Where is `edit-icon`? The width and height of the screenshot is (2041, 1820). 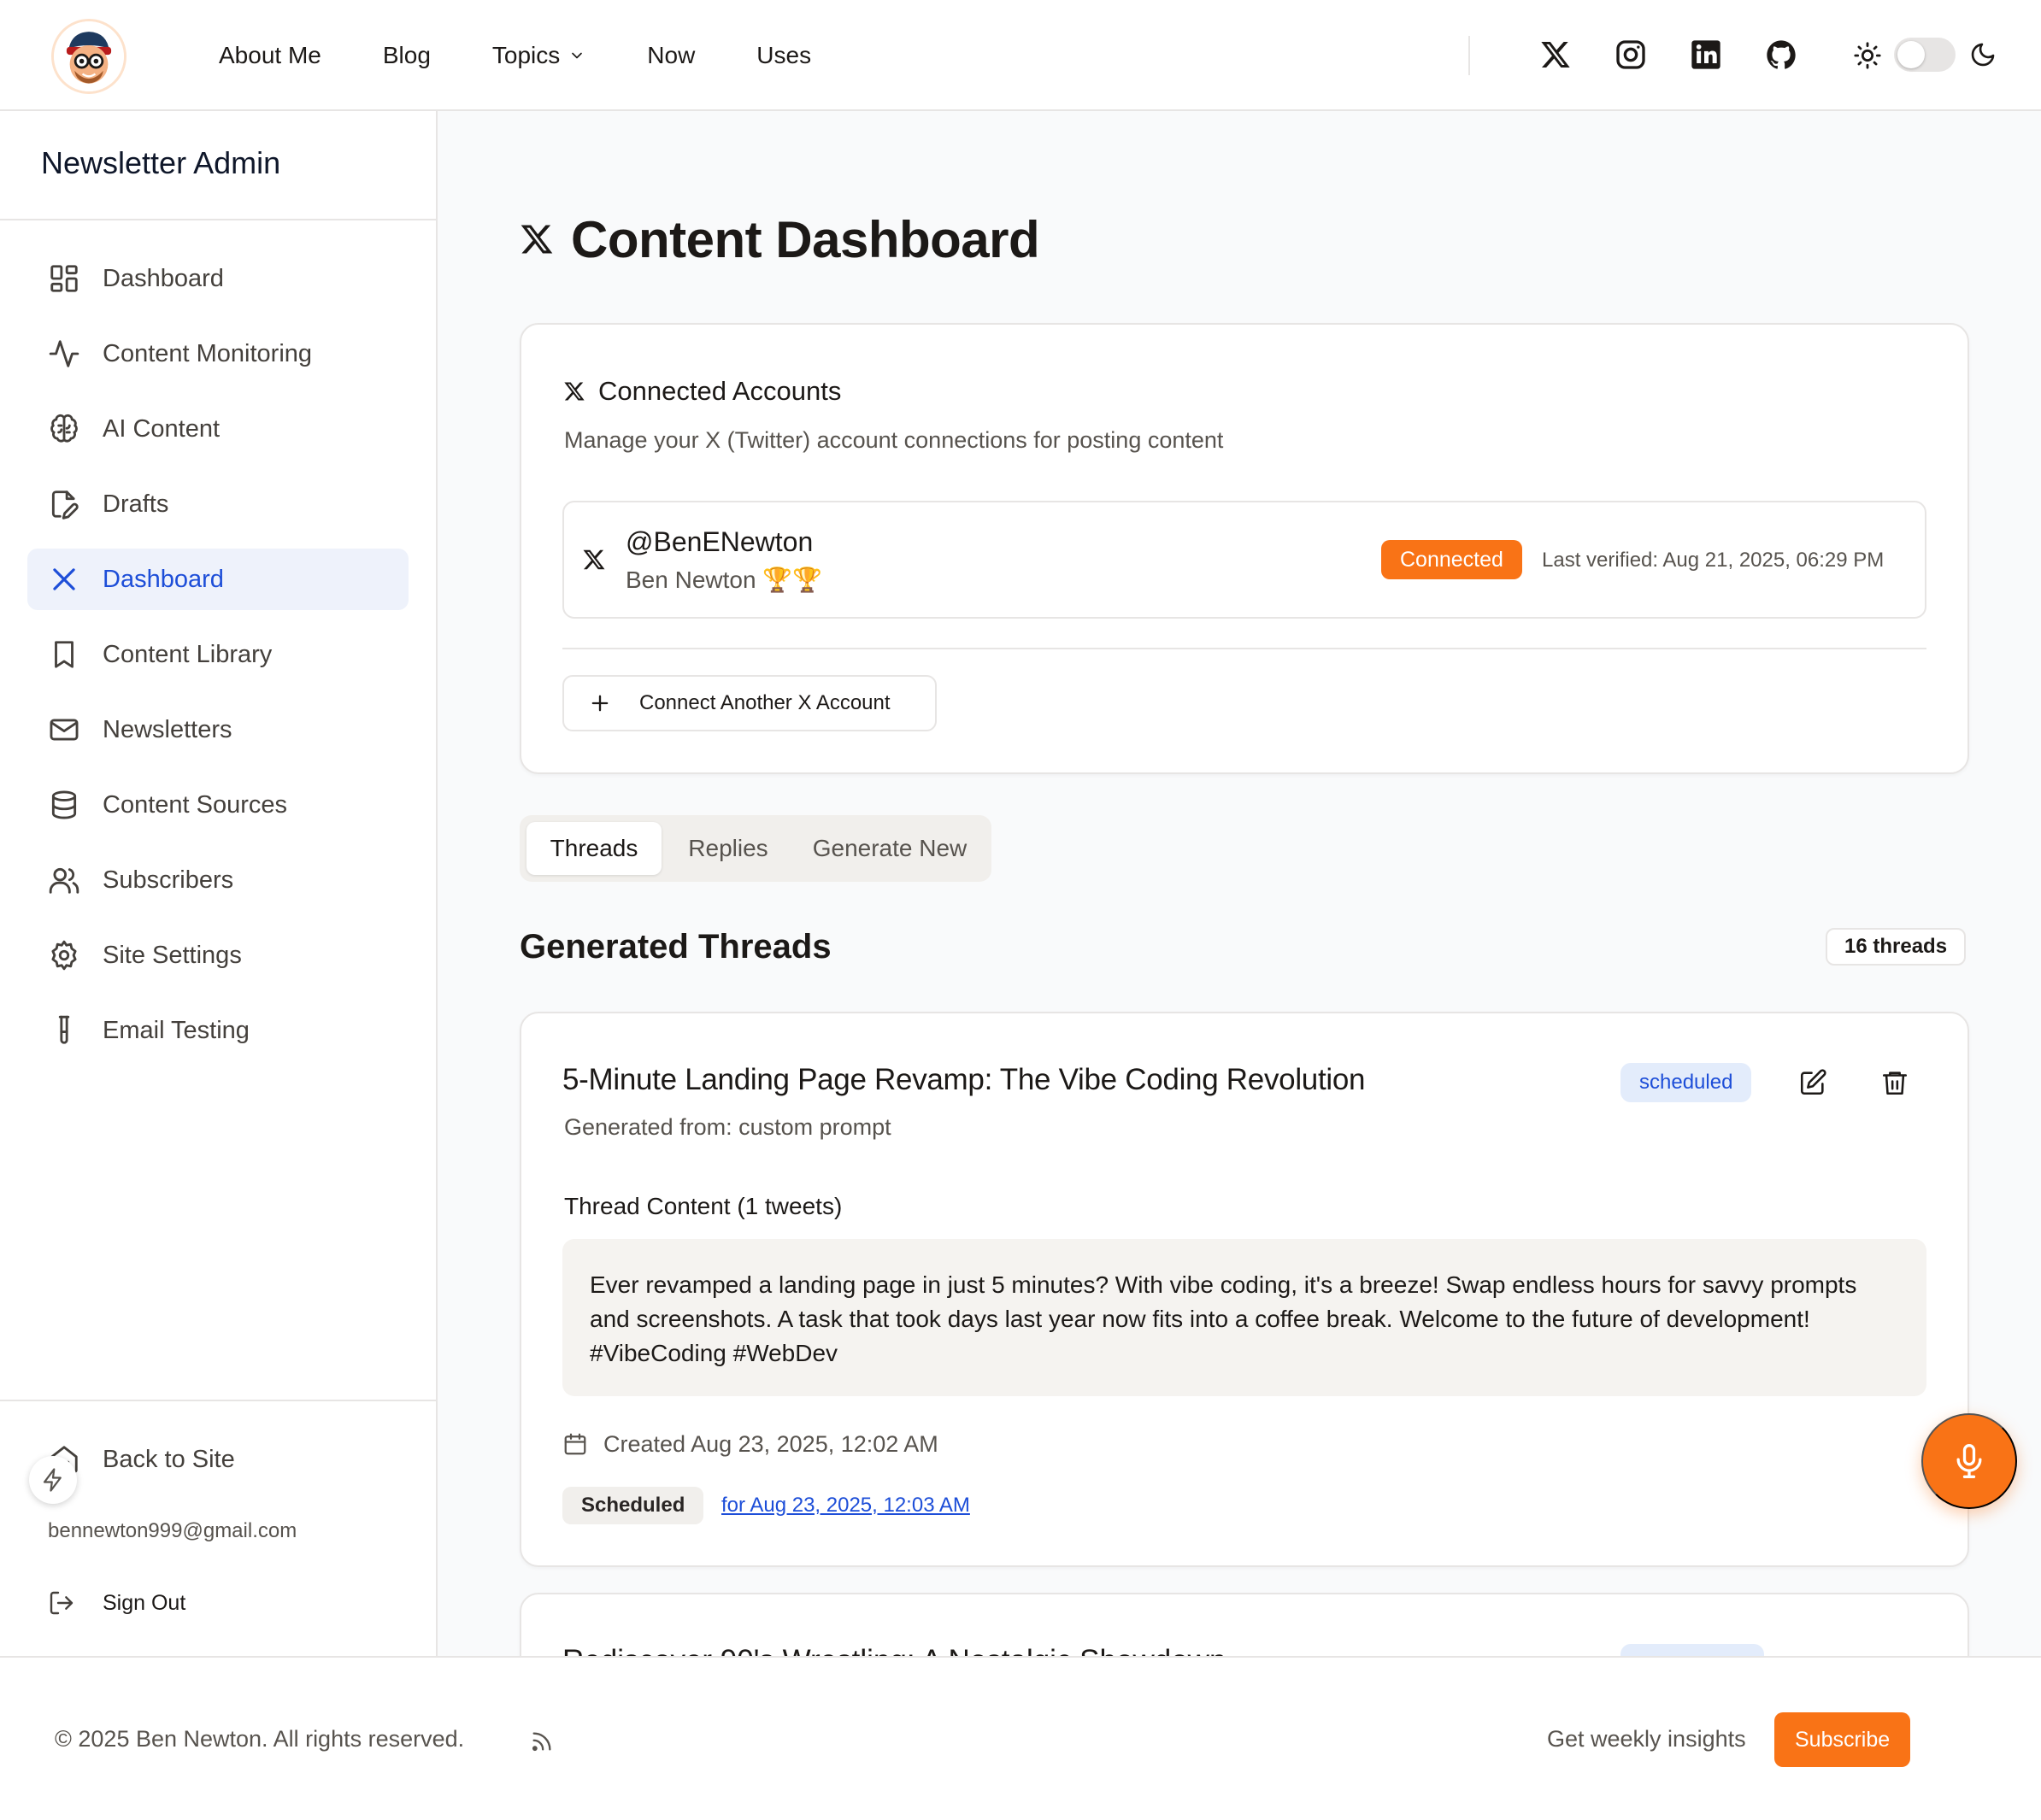 edit-icon is located at coordinates (1813, 1083).